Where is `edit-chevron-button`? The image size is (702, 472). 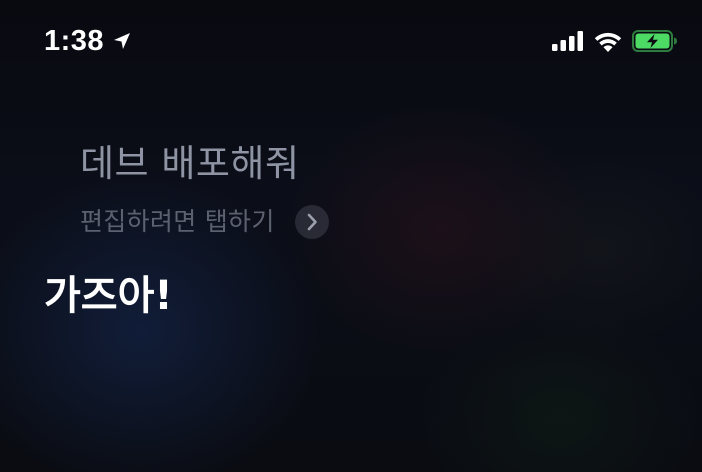 edit-chevron-button is located at coordinates (311, 222).